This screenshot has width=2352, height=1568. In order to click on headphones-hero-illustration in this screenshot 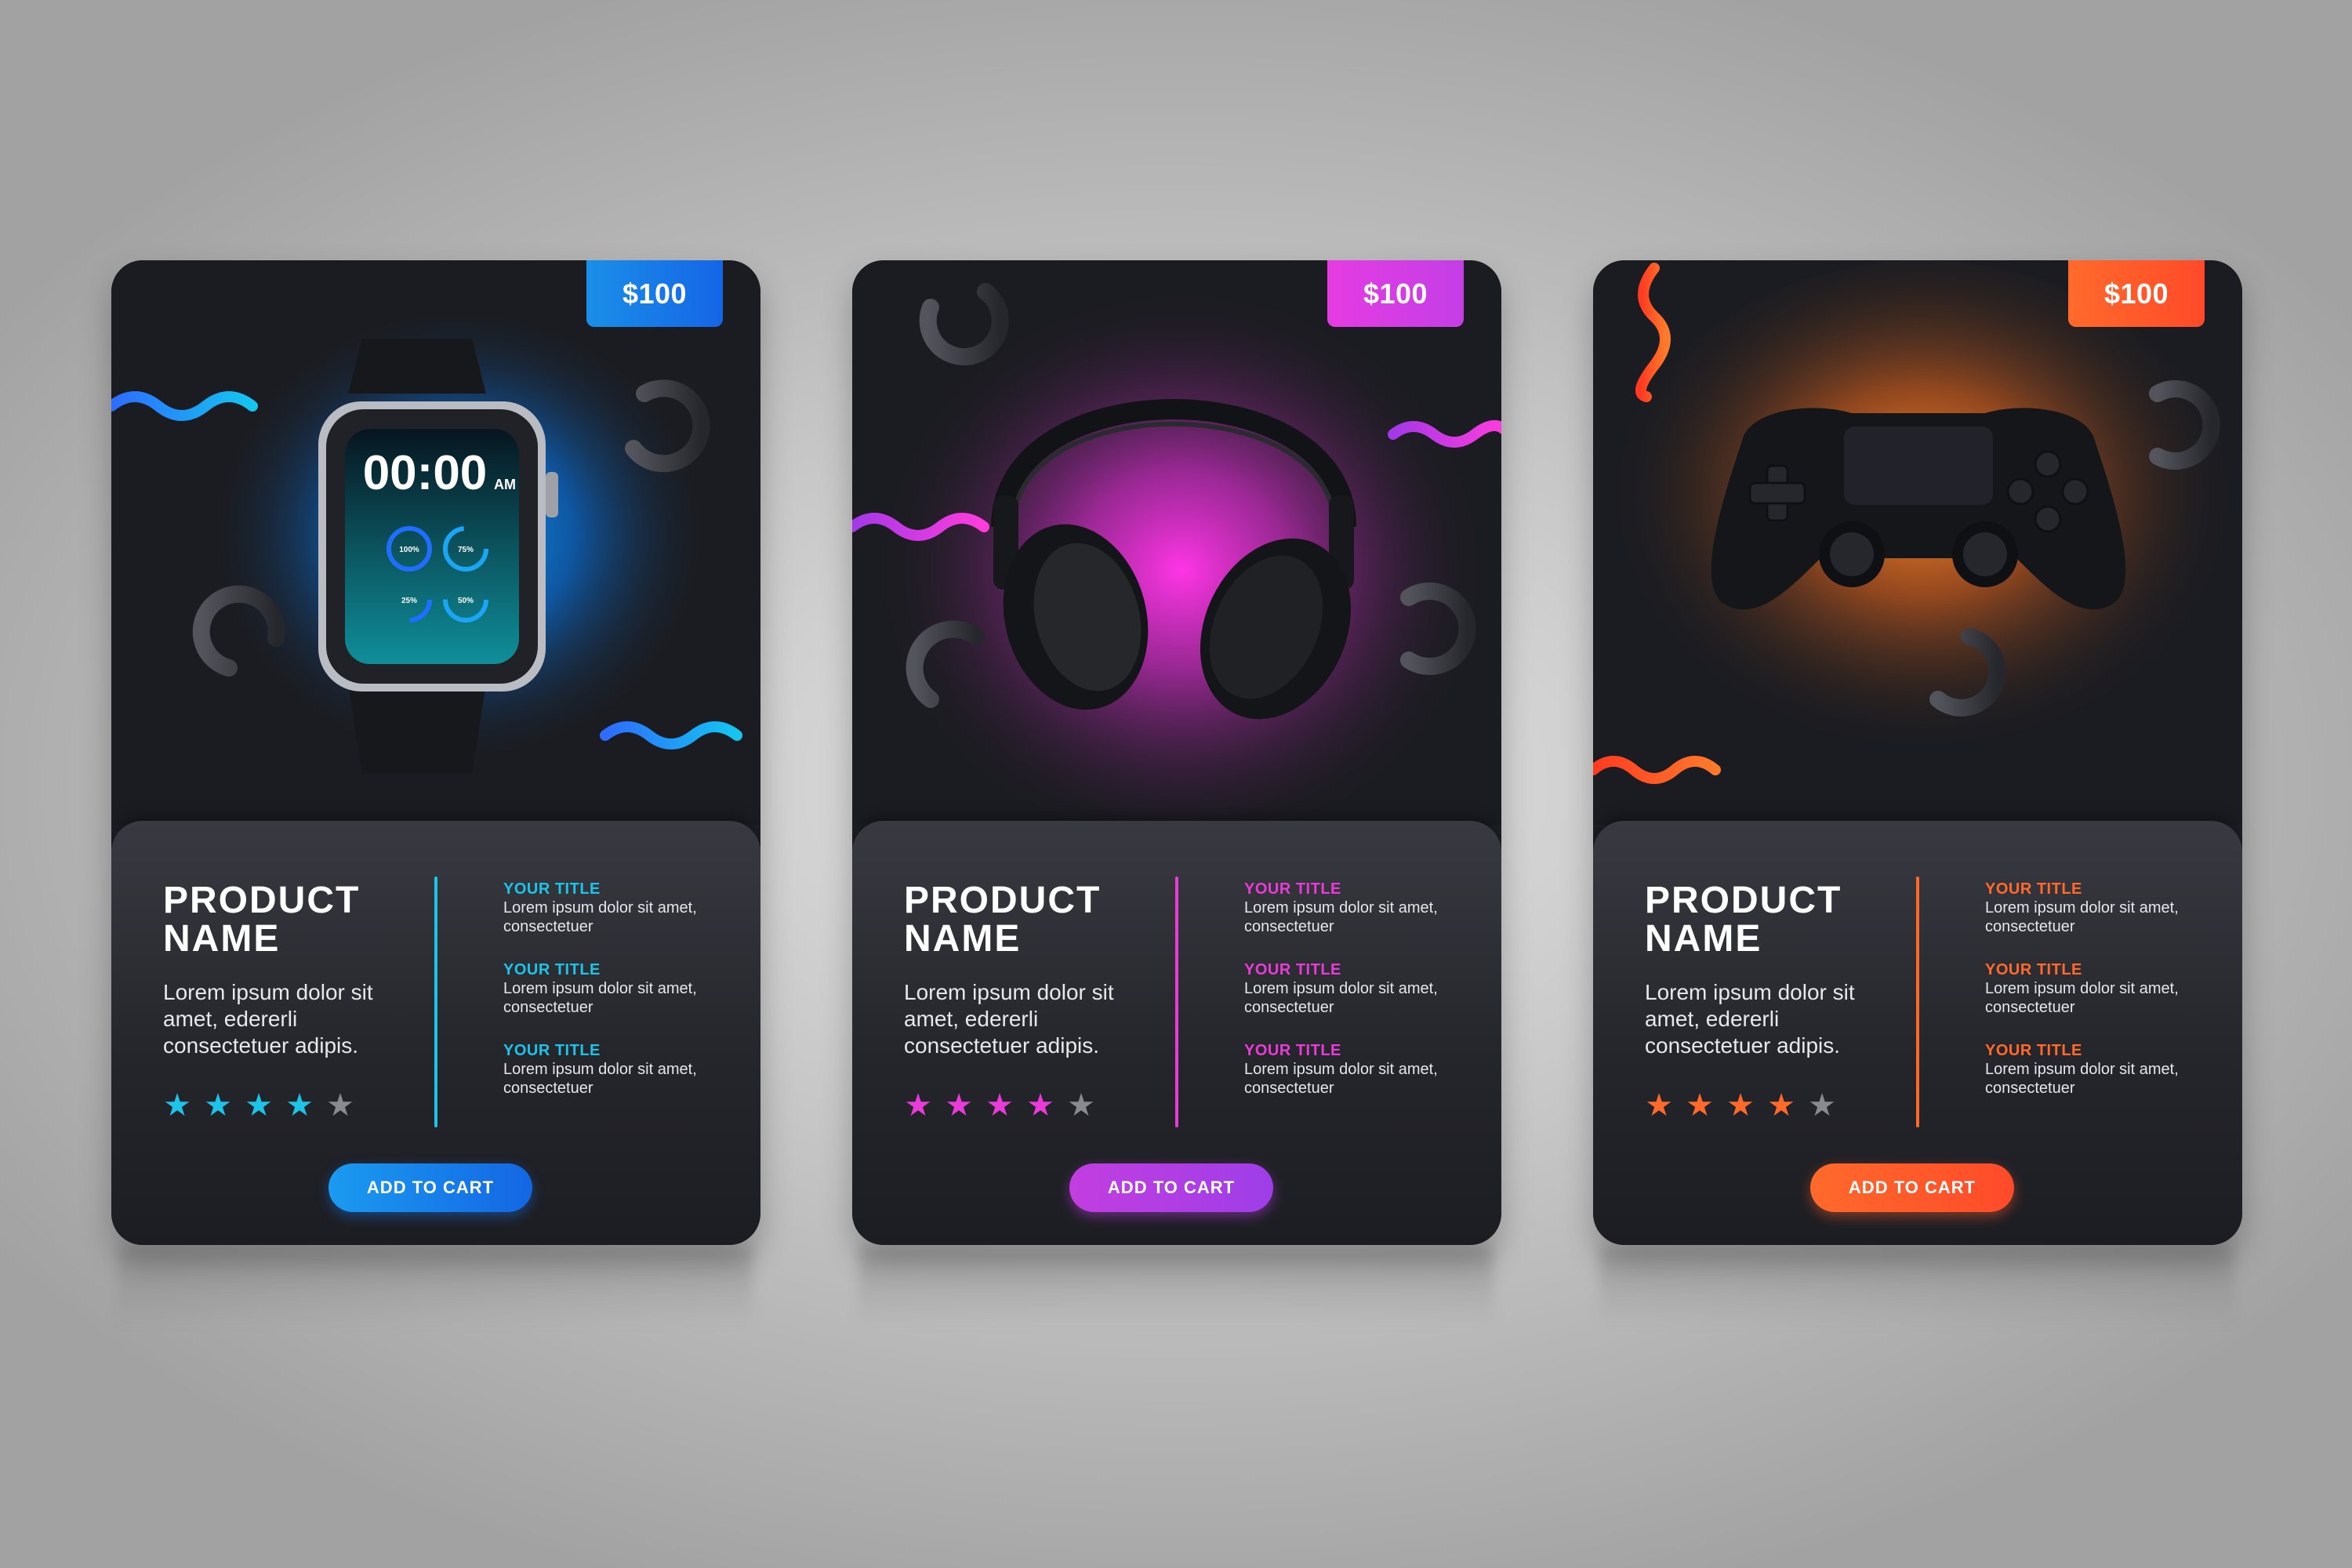, I will do `click(1176, 542)`.